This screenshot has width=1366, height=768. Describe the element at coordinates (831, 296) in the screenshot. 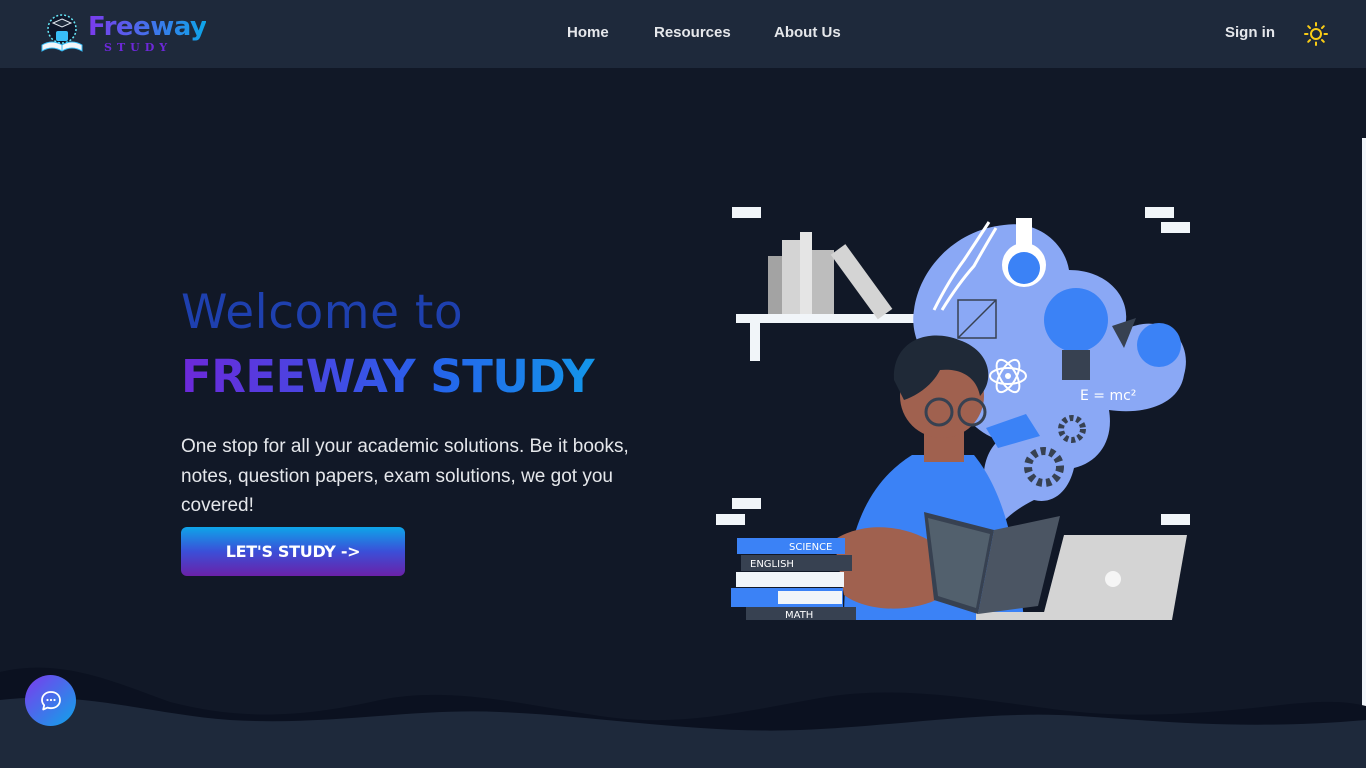

I see `bookshelf` at that location.